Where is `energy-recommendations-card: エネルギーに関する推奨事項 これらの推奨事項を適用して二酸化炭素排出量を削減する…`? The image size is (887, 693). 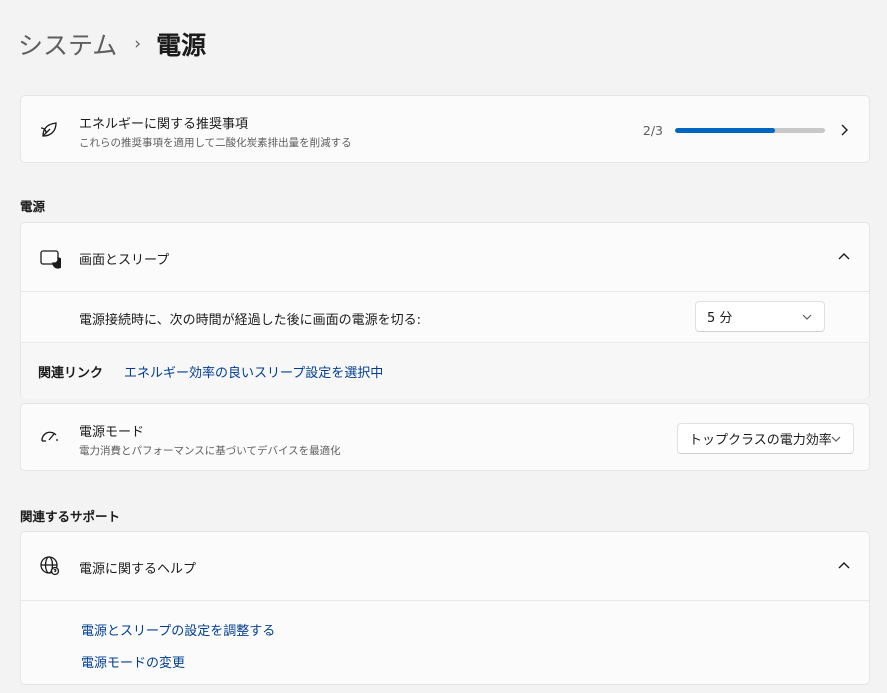 energy-recommendations-card: エネルギーに関する推奨事項 これらの推奨事項を適用して二酸化炭素排出量を削減する… is located at coordinates (445, 129).